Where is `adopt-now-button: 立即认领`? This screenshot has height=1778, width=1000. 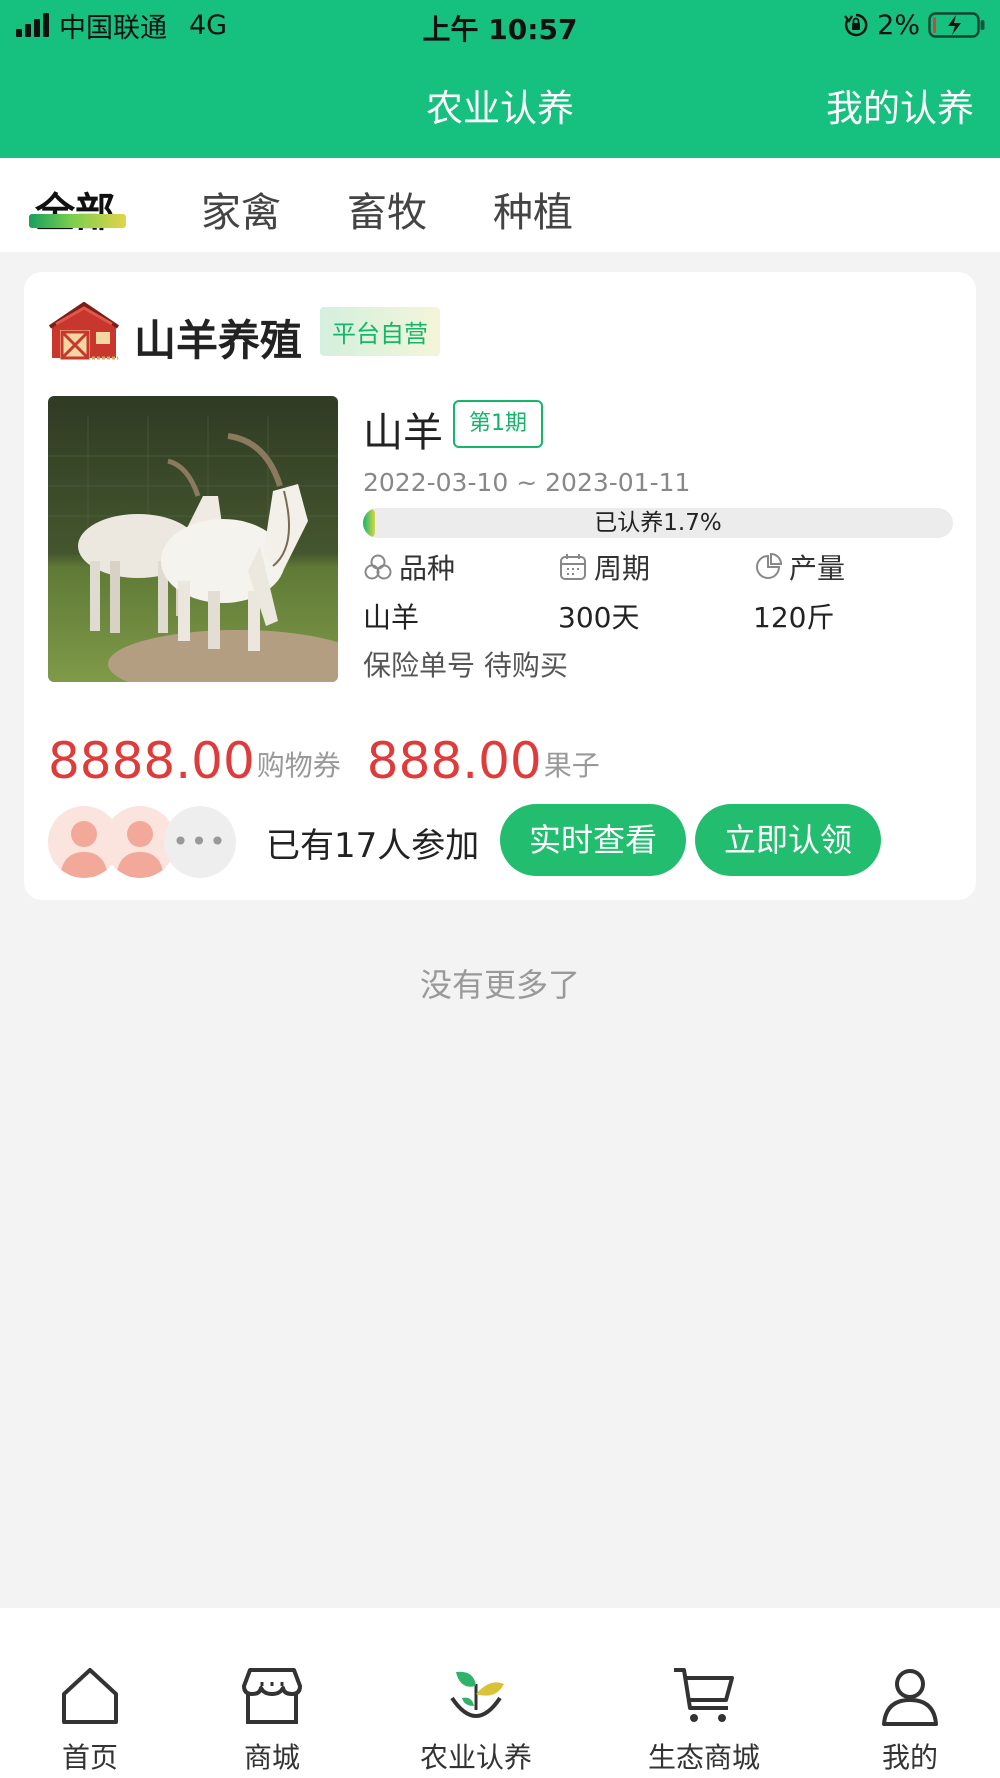 adopt-now-button: 立即认领 is located at coordinates (788, 840).